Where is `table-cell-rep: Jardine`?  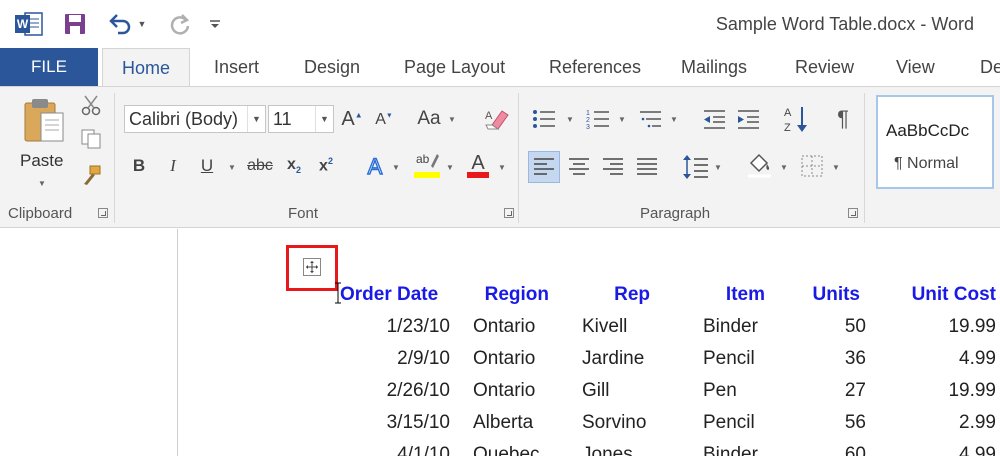
table-cell-rep: Jardine is located at coordinates (613, 359).